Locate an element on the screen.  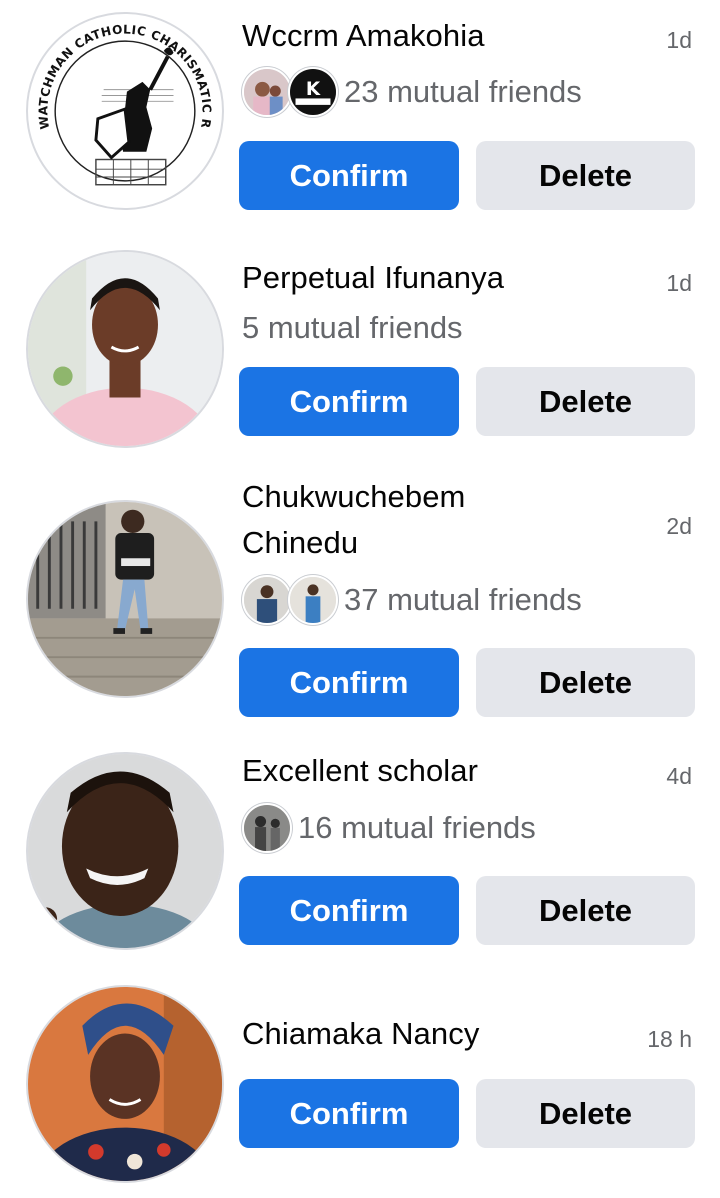
mutual-friends: 37 mutual friends is located at coordinates (412, 600).